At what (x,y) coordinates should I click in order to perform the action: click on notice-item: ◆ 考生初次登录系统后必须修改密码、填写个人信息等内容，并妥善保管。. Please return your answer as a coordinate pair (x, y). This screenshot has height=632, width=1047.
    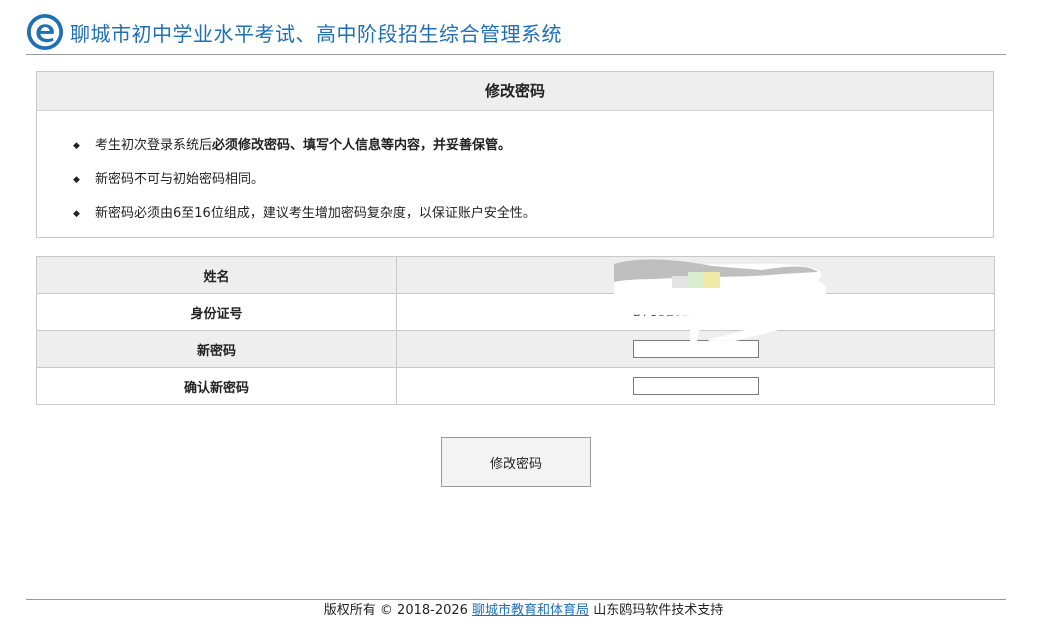
    Looking at the image, I should click on (533, 146).